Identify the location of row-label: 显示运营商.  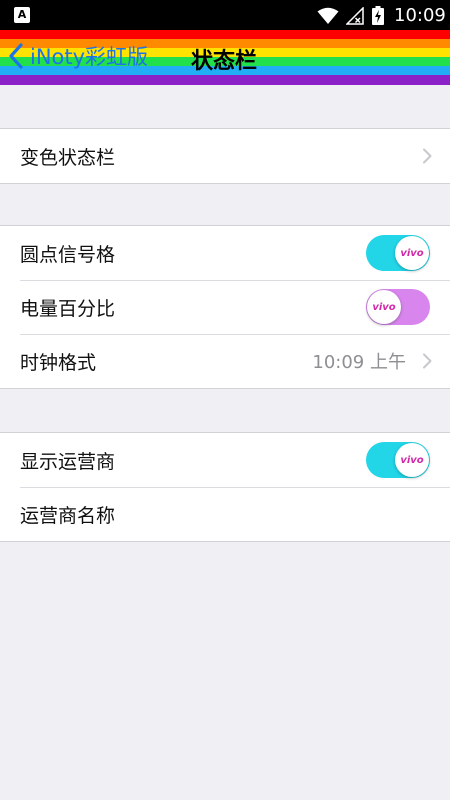
(68, 461).